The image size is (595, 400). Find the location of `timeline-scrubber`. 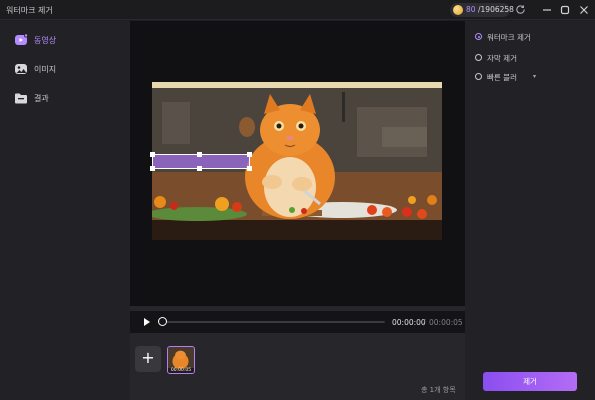

timeline-scrubber is located at coordinates (162, 321).